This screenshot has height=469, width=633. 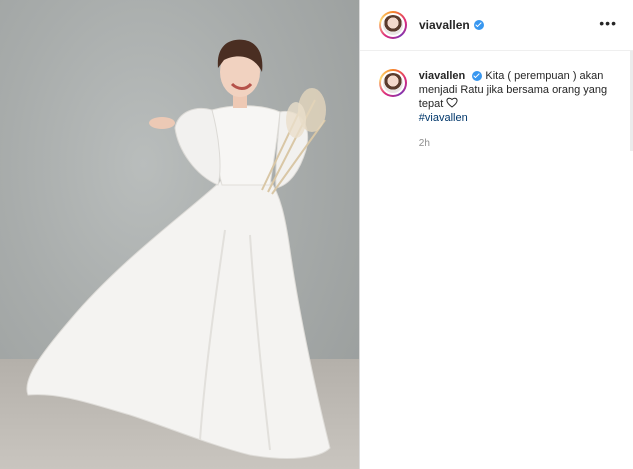 What do you see at coordinates (393, 25) in the screenshot?
I see `avatar` at bounding box center [393, 25].